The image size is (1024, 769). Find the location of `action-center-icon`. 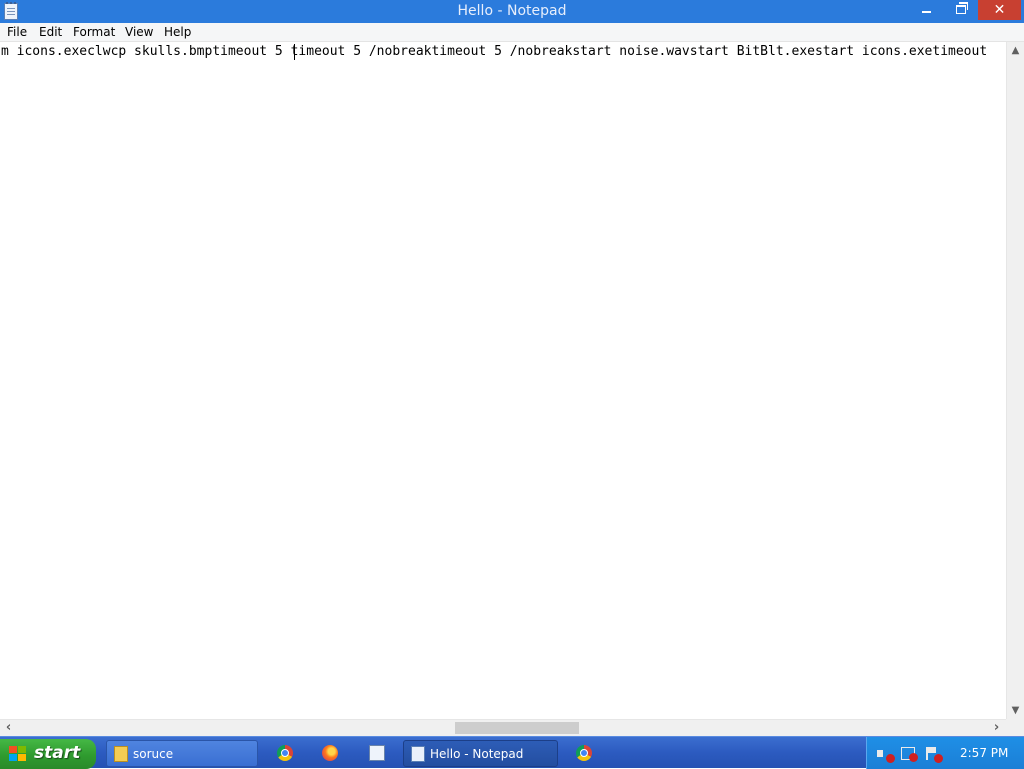

action-center-icon is located at coordinates (934, 755).